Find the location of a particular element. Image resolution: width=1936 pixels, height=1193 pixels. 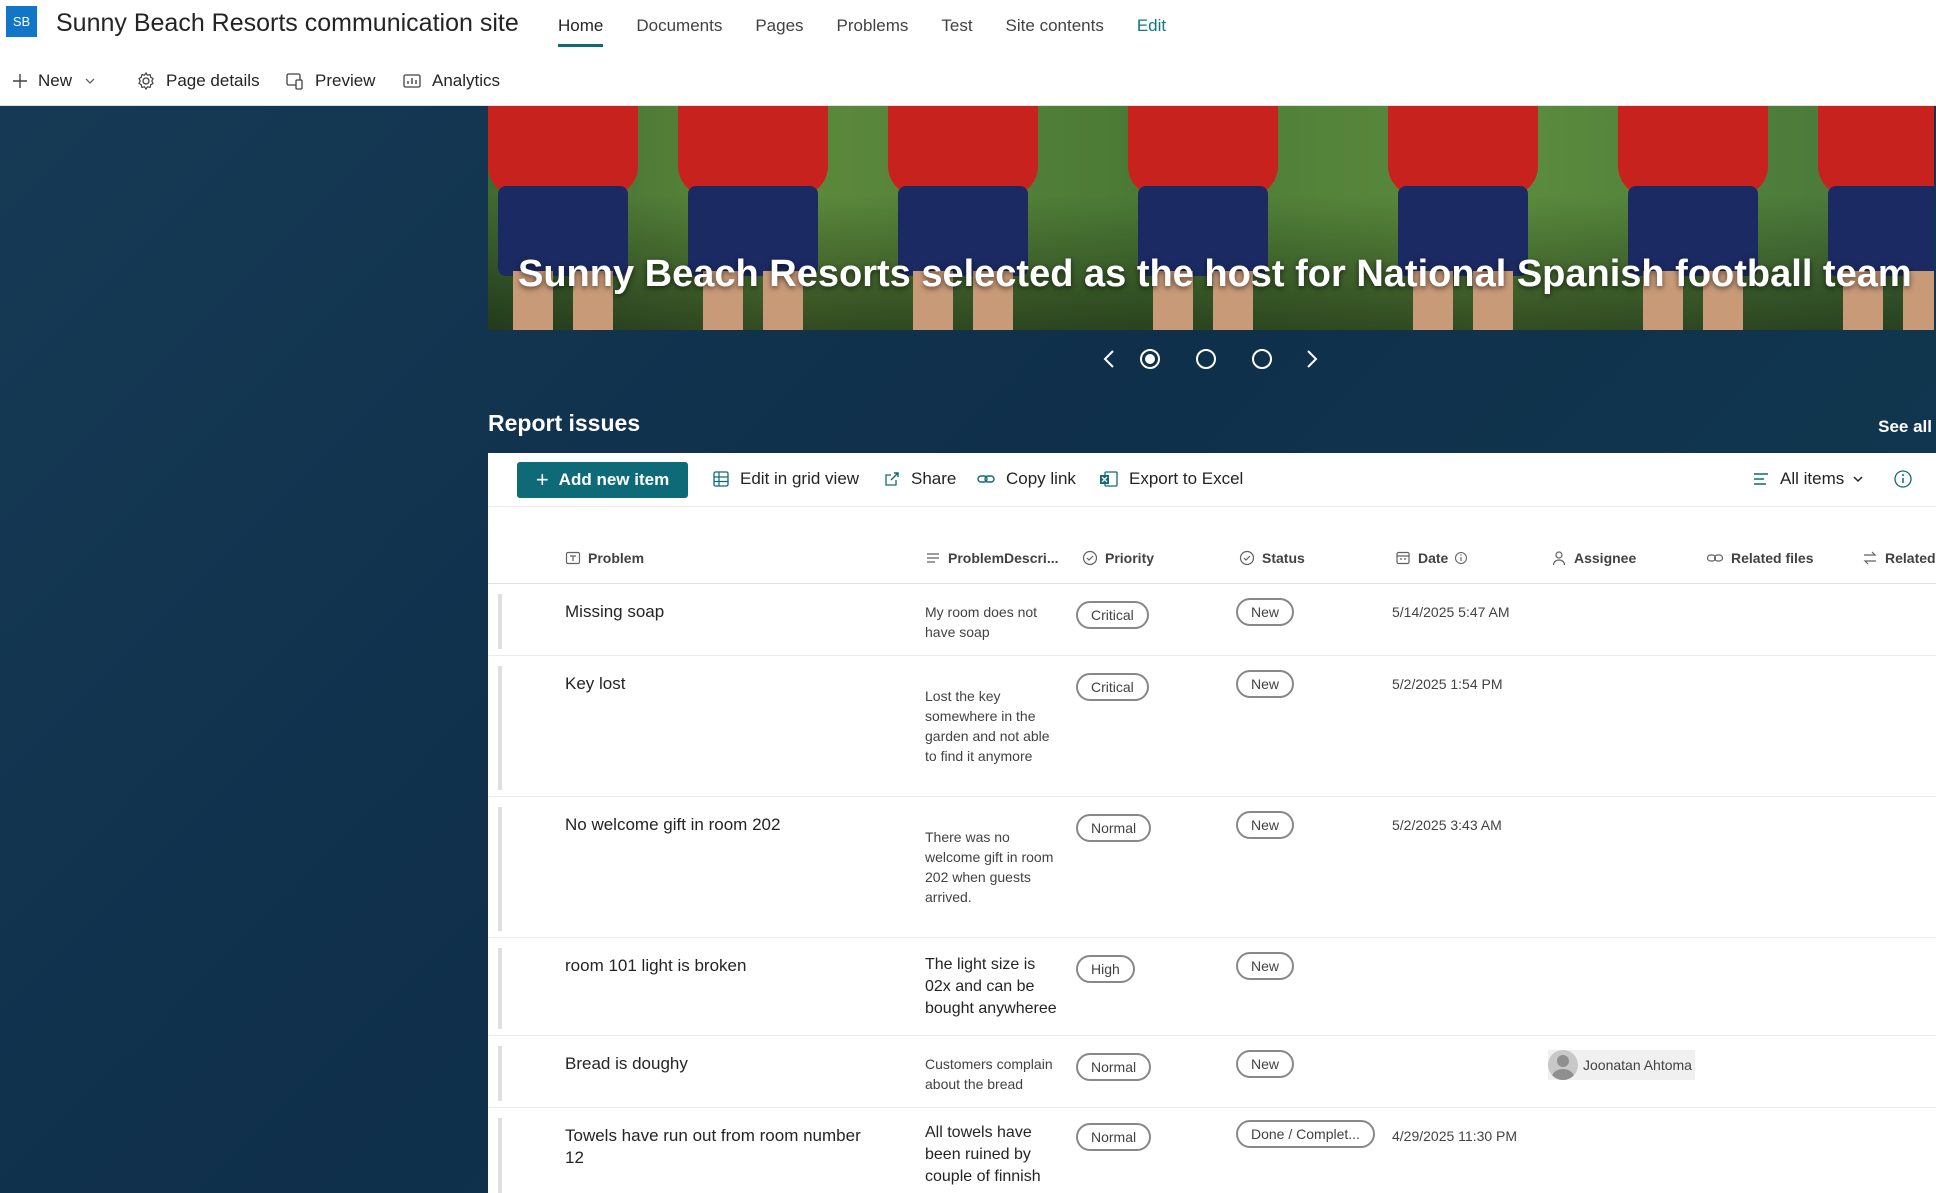

column-header-label: Date is located at coordinates (1433, 558).